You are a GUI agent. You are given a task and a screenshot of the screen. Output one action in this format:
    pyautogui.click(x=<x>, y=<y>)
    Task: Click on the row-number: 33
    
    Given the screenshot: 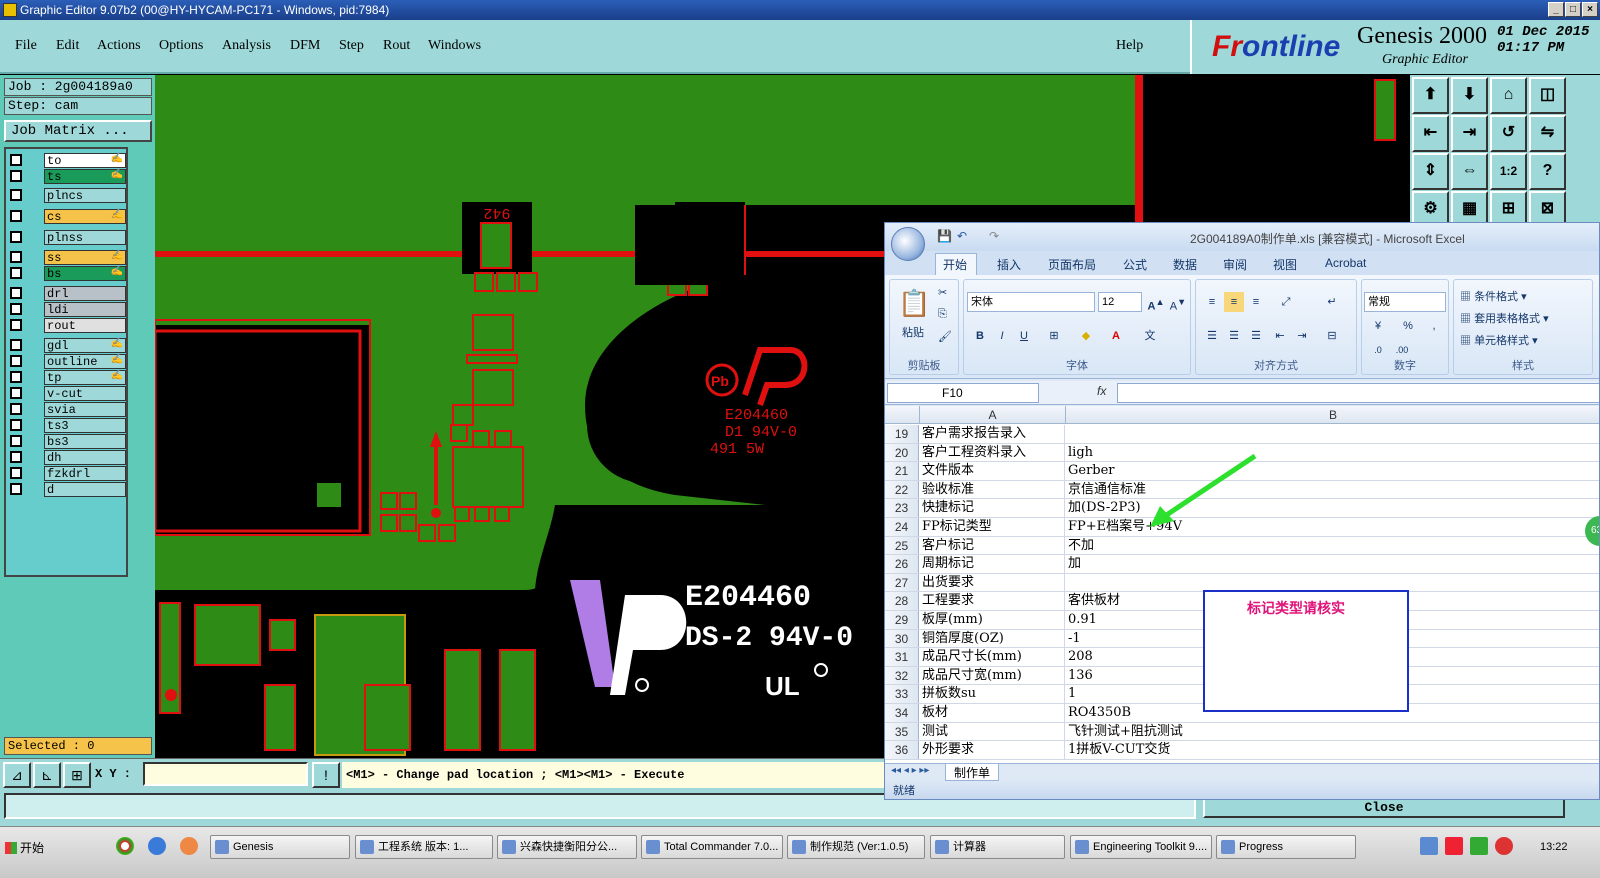 What is the action you would take?
    pyautogui.click(x=902, y=694)
    